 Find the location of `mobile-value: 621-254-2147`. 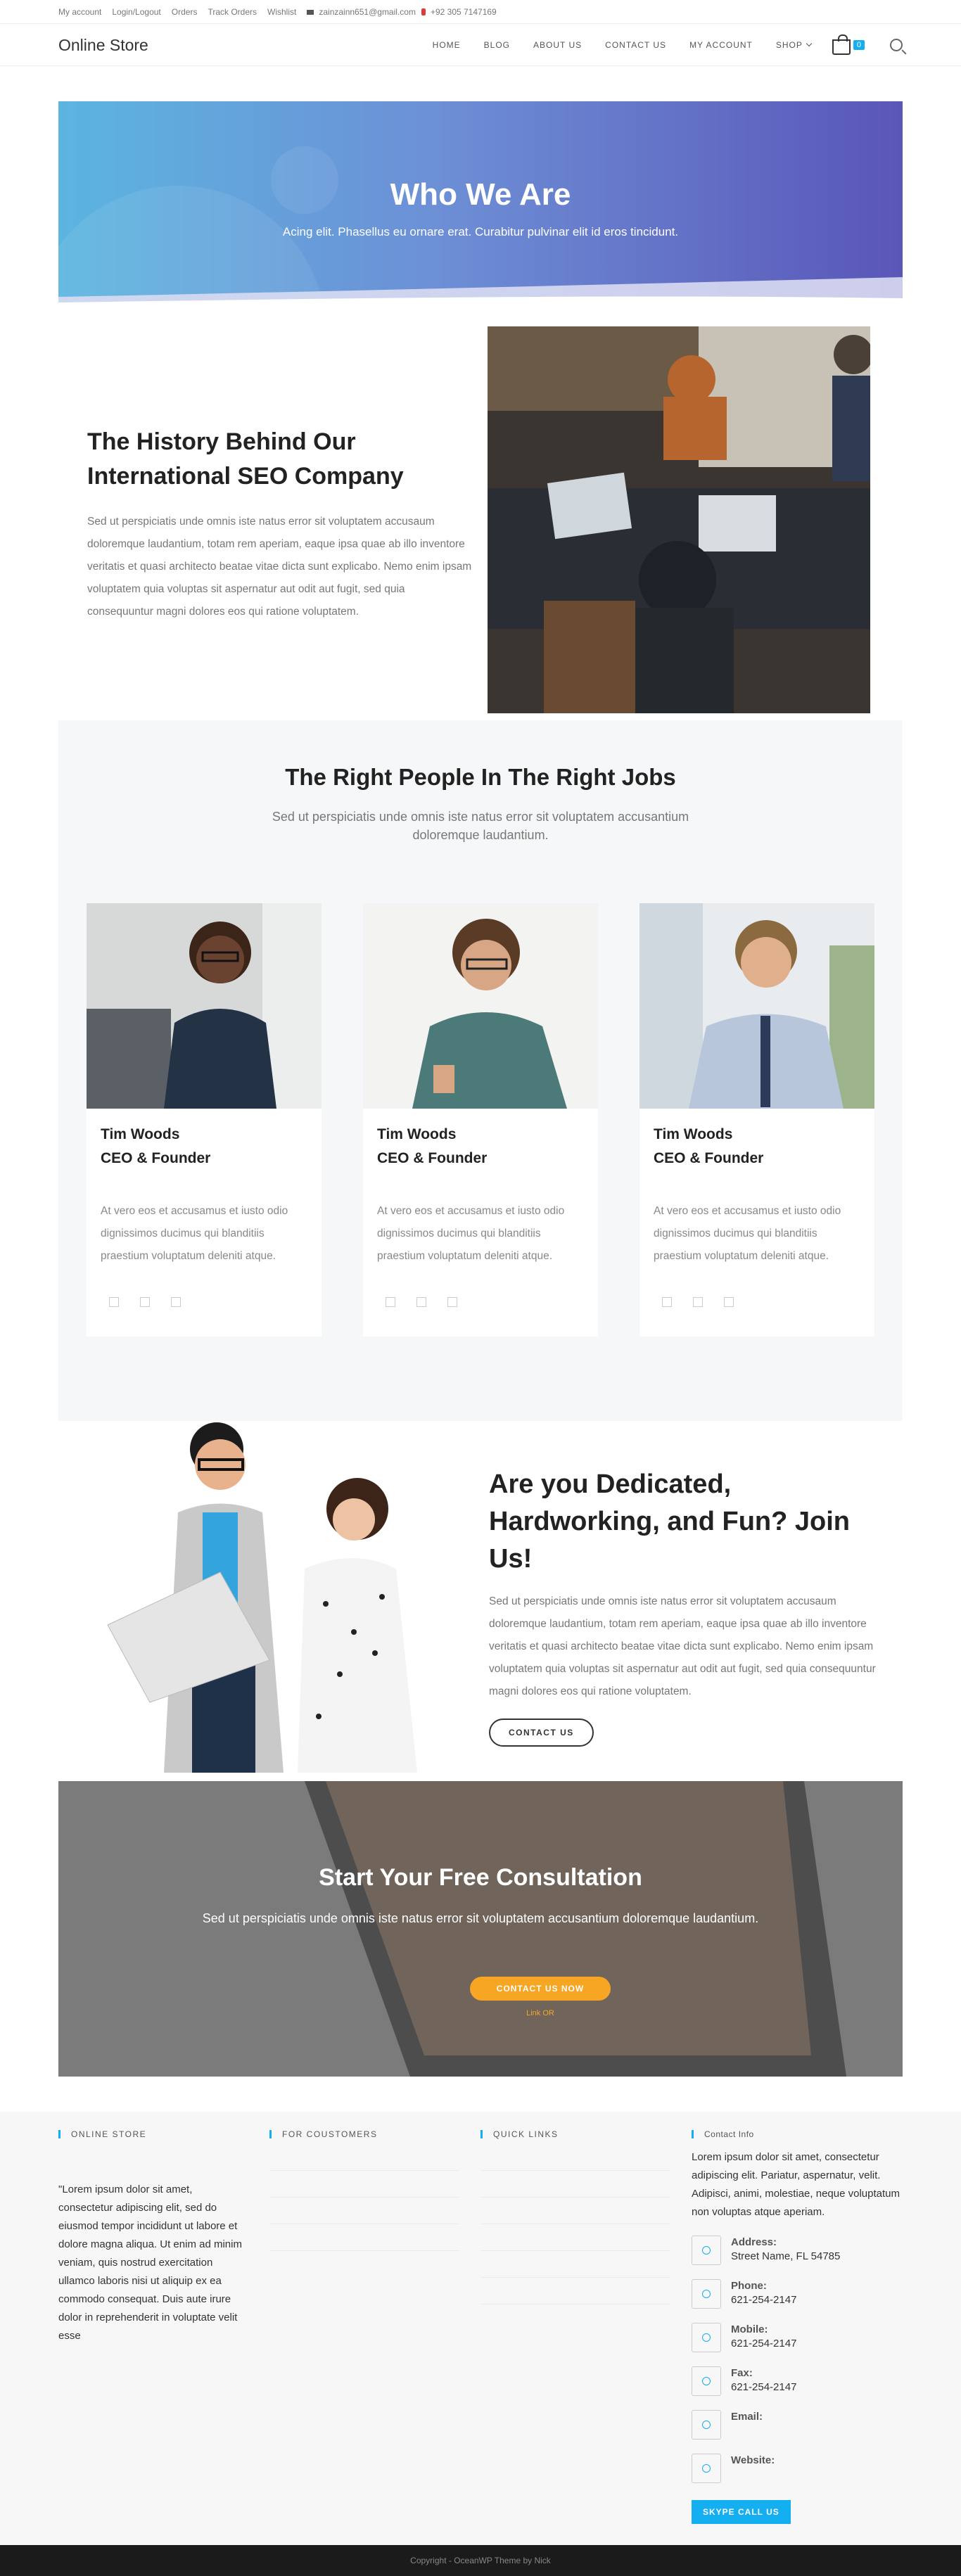

mobile-value: 621-254-2147 is located at coordinates (763, 2343).